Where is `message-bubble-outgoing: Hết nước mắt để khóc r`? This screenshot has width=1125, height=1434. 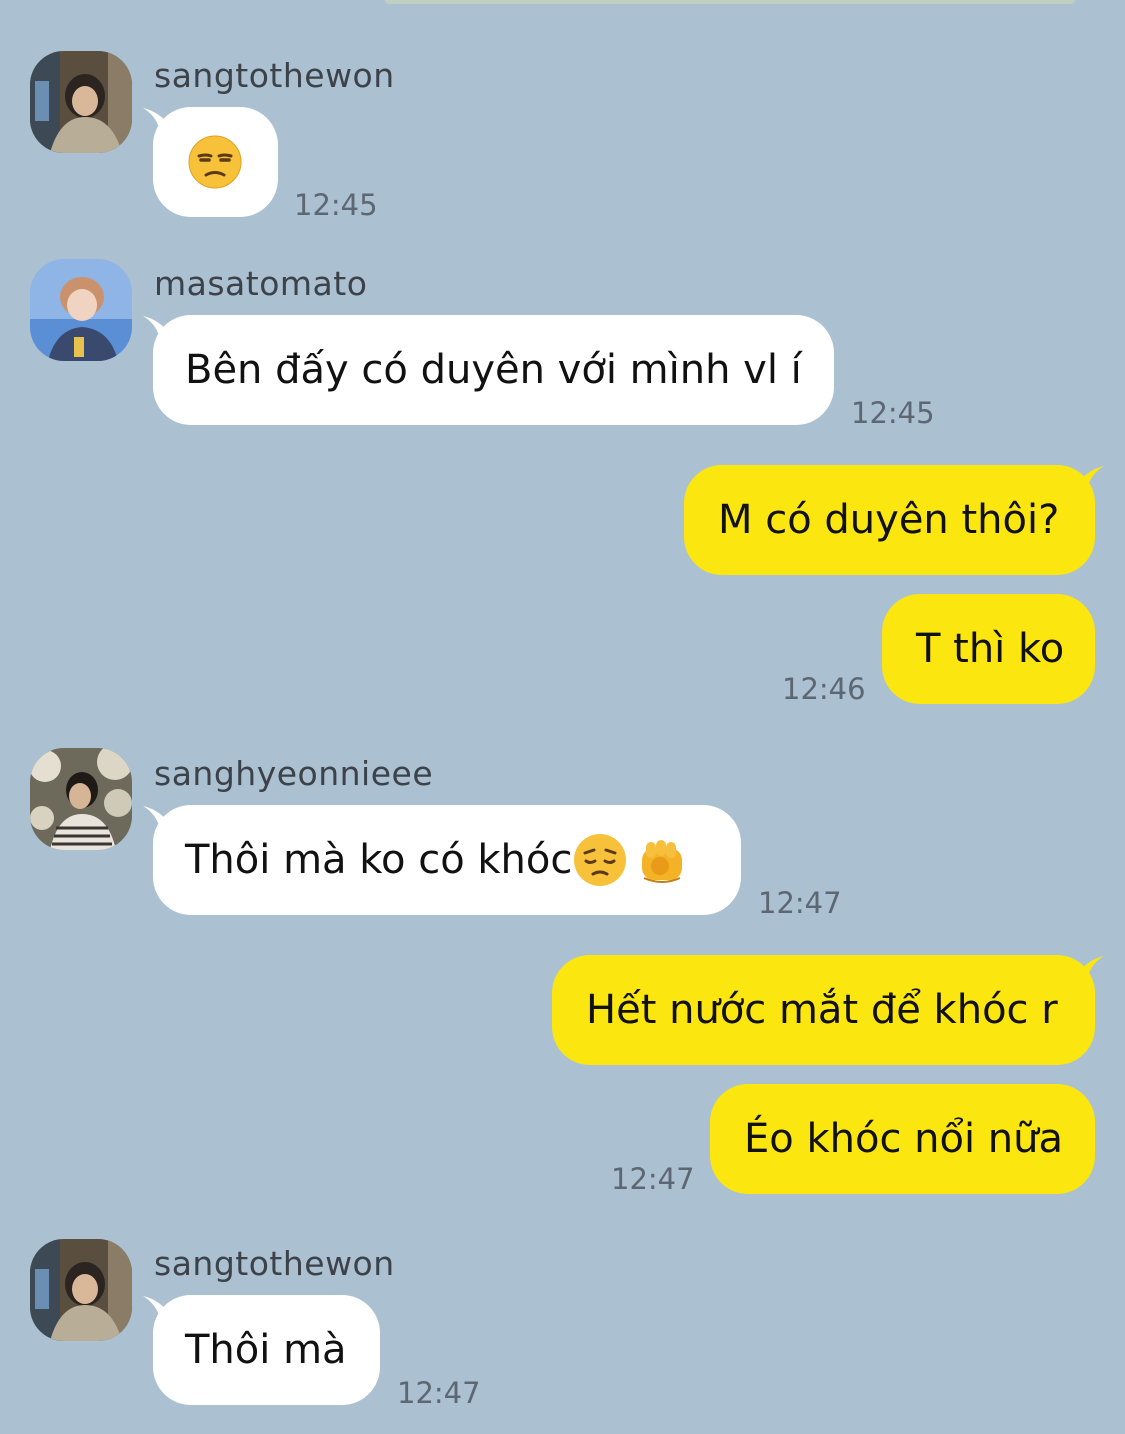
message-bubble-outgoing: Hết nước mắt để khóc r is located at coordinates (823, 1010).